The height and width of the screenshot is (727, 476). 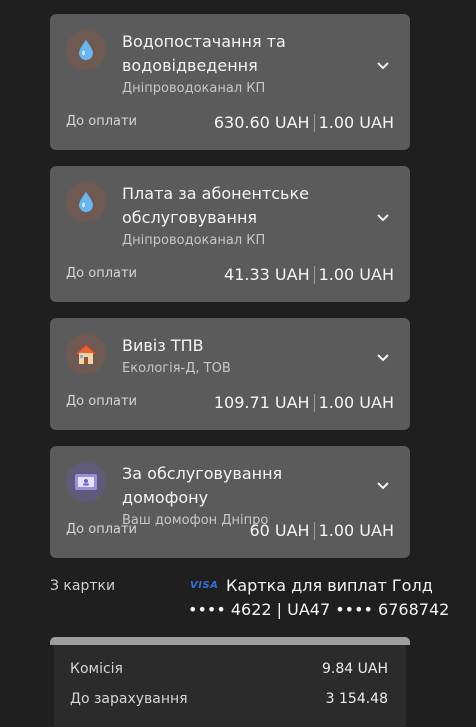 What do you see at coordinates (229, 669) in the screenshot?
I see `commission-row: Комісія 9.84 UAH` at bounding box center [229, 669].